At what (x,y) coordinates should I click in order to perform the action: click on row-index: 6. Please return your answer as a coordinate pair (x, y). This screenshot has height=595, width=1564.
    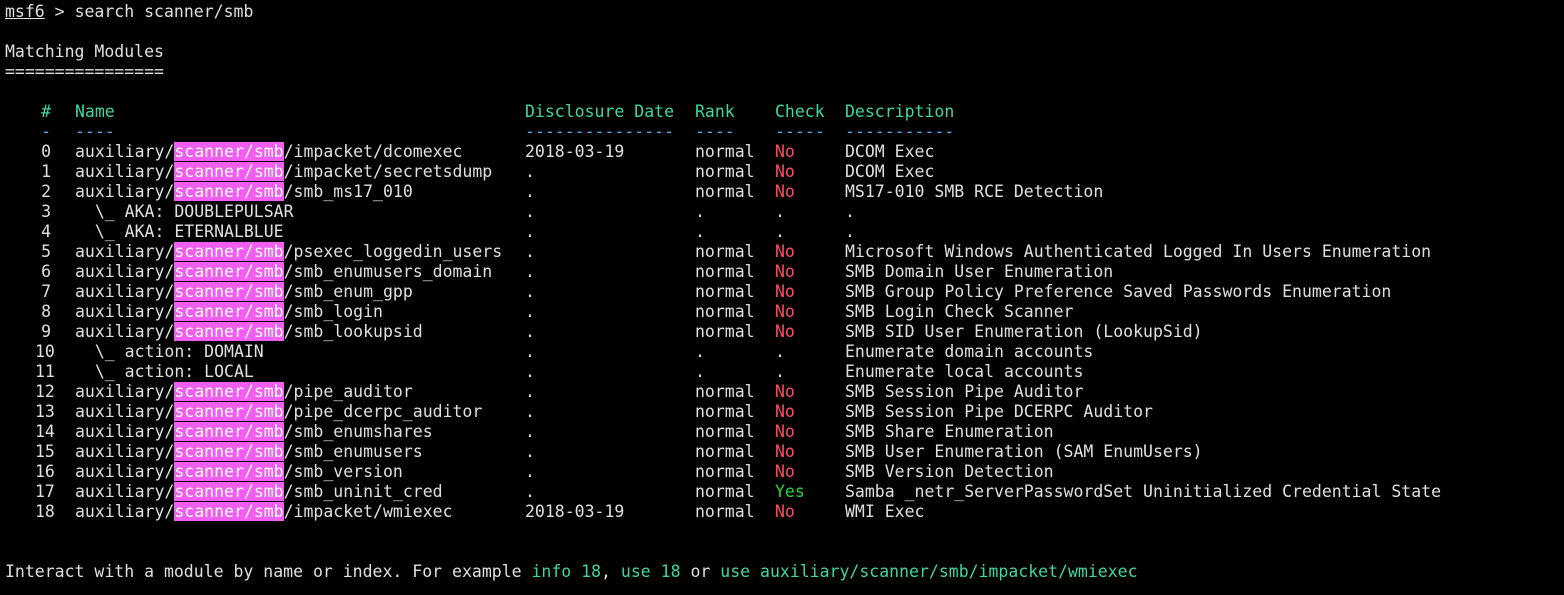
    Looking at the image, I should click on (46, 271).